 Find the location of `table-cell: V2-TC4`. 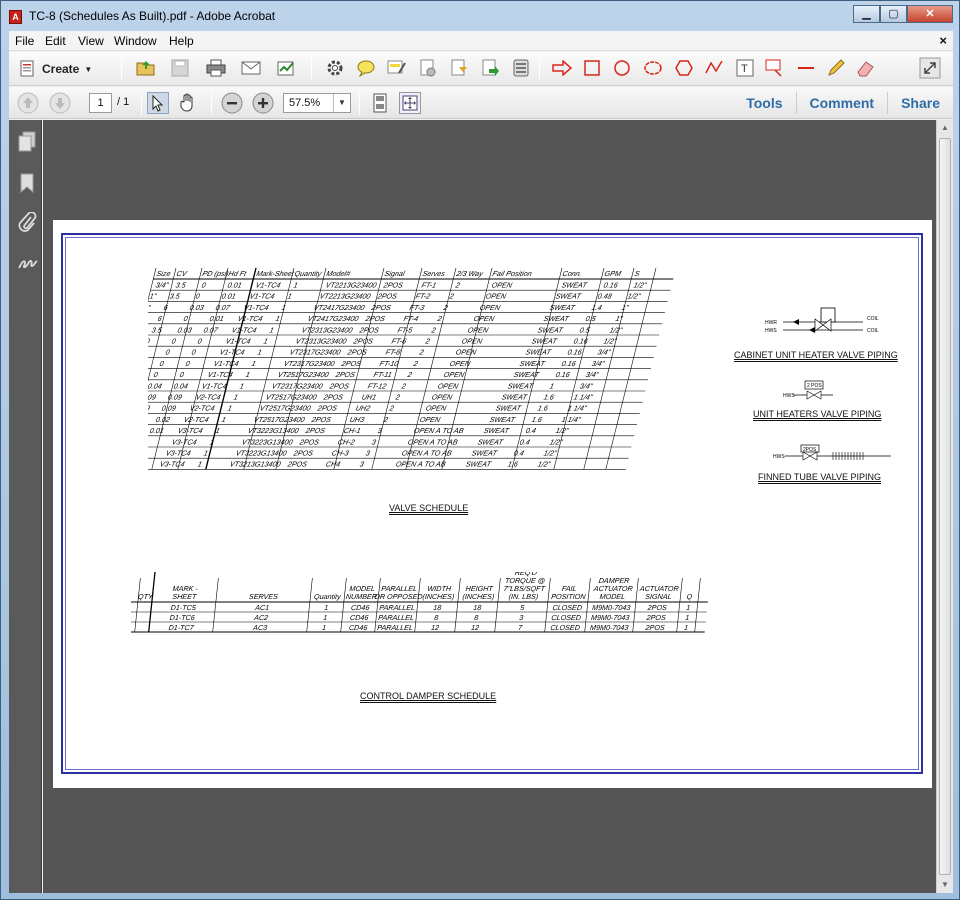

table-cell: V2-TC4 is located at coordinates (208, 397).